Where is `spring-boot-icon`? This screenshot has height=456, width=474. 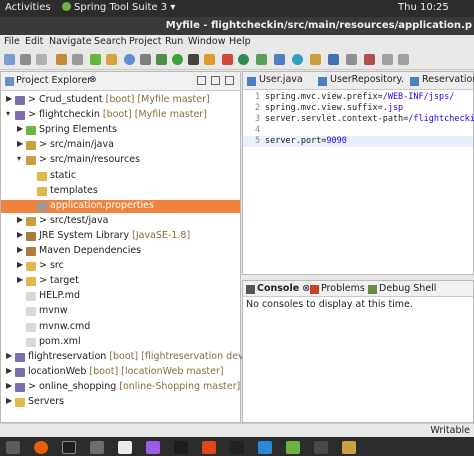 spring-boot-icon is located at coordinates (95, 59).